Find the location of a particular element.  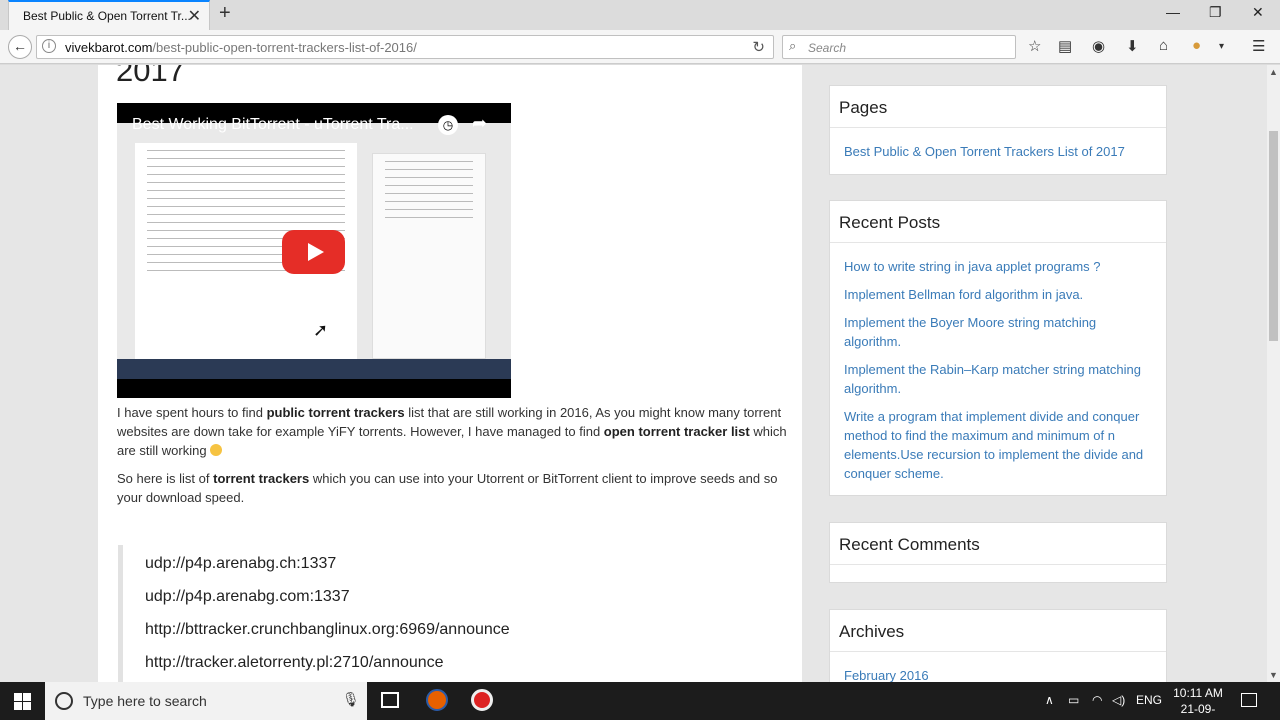

thumbnail-sidebar is located at coordinates (429, 256).